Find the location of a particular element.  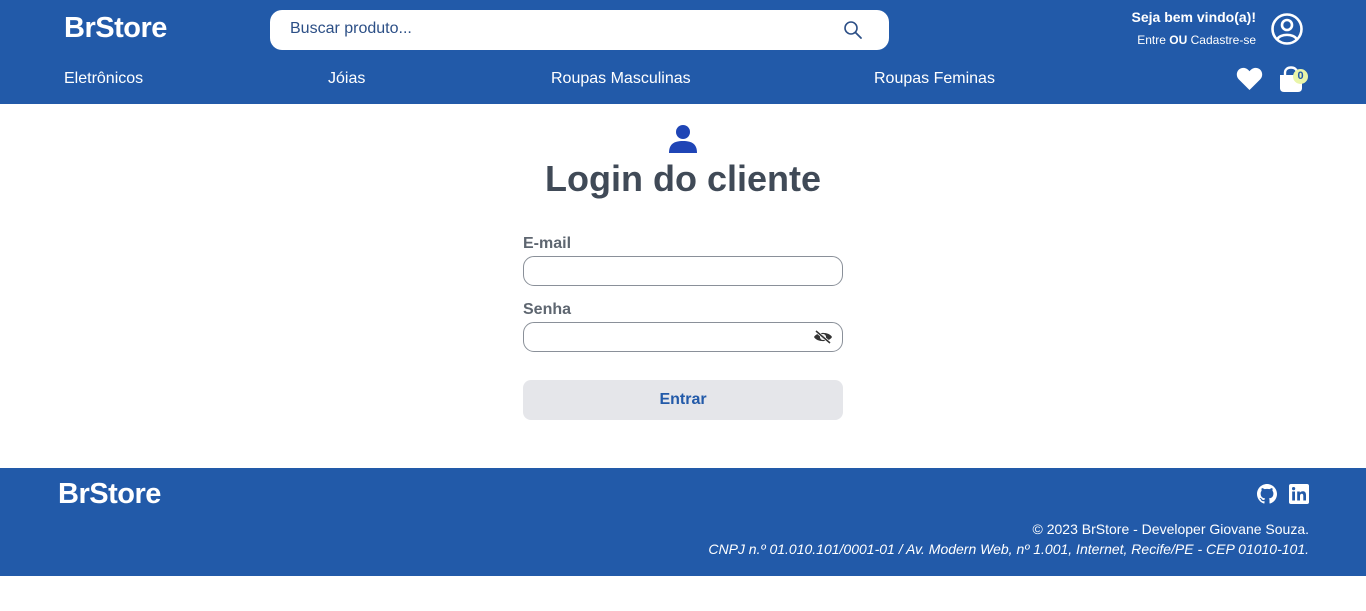

user-circle-icon is located at coordinates (1287, 29).